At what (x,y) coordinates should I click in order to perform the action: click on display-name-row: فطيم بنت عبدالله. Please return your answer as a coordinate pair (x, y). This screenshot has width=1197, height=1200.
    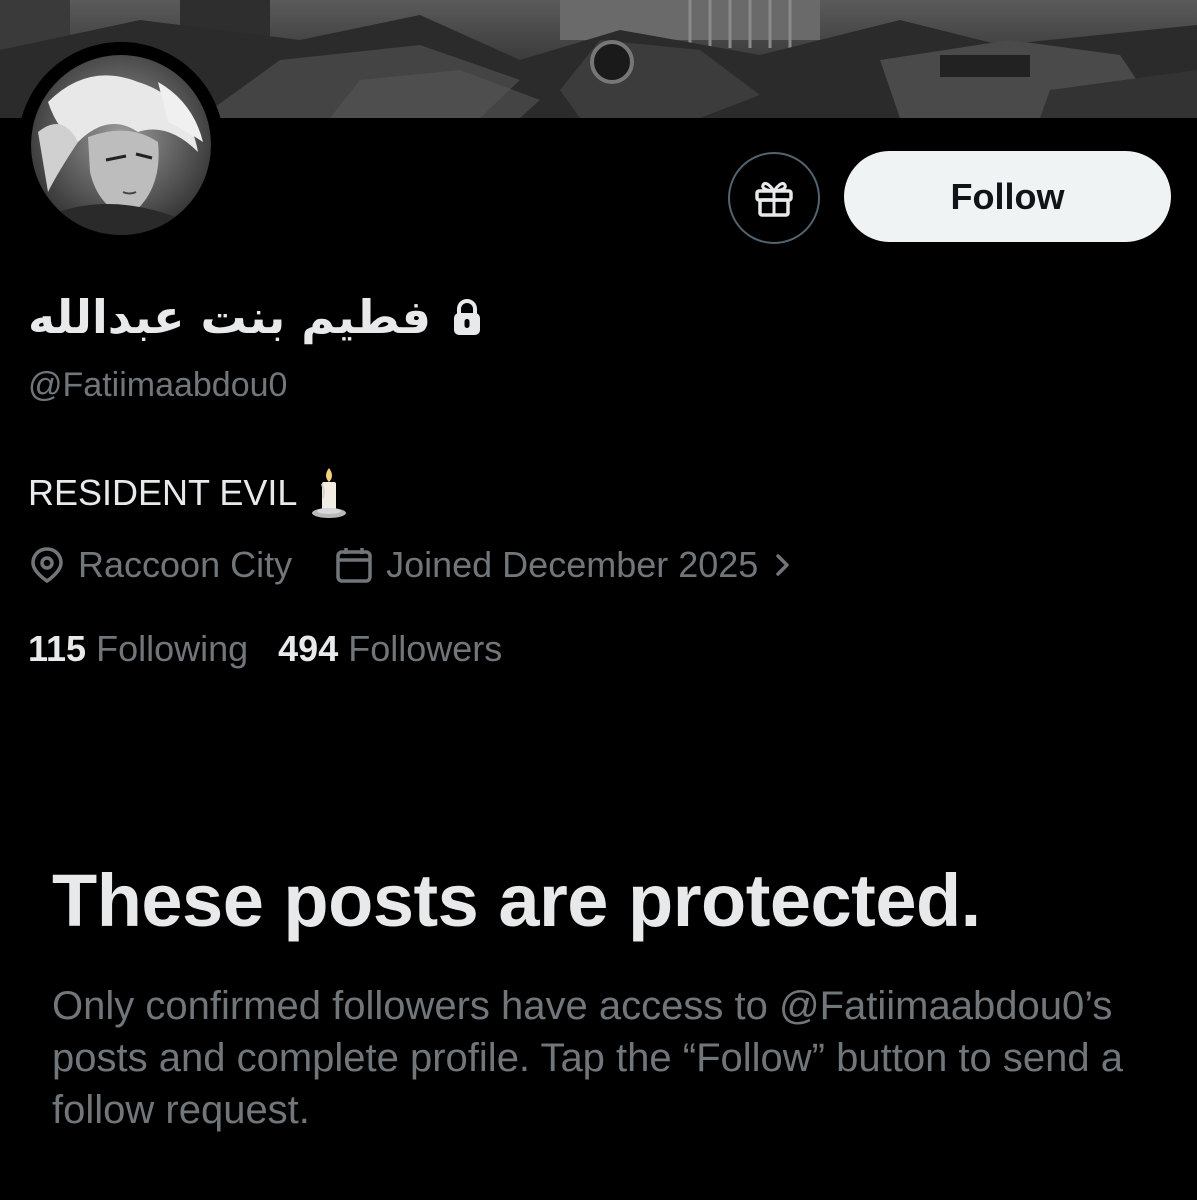
    Looking at the image, I should click on (256, 317).